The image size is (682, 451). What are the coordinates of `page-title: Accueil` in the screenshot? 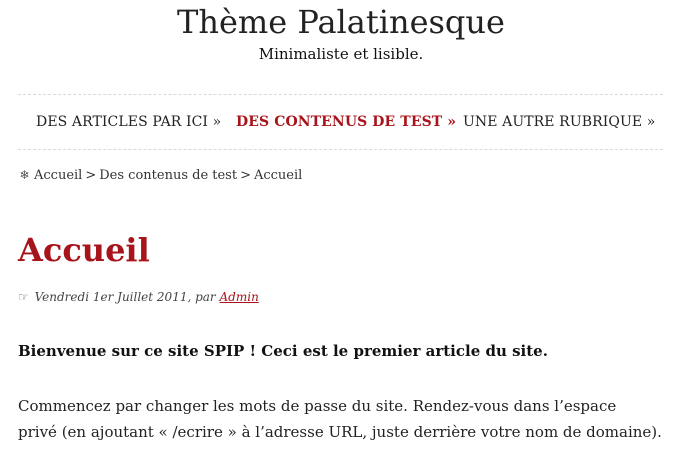 It's located at (84, 250).